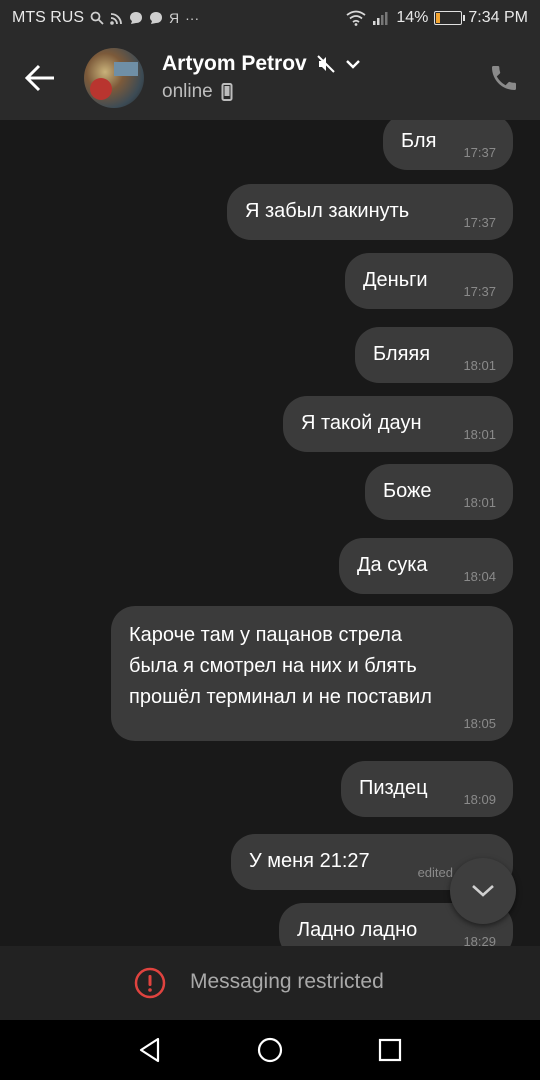 This screenshot has width=540, height=1080. I want to click on battery-percent: 14%, so click(412, 17).